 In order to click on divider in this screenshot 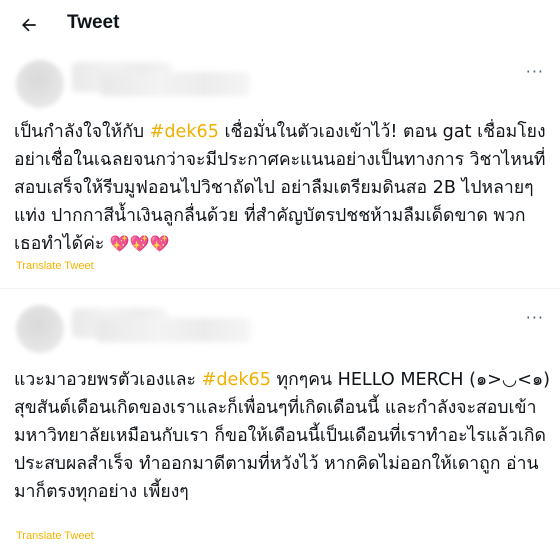, I will do `click(280, 288)`.